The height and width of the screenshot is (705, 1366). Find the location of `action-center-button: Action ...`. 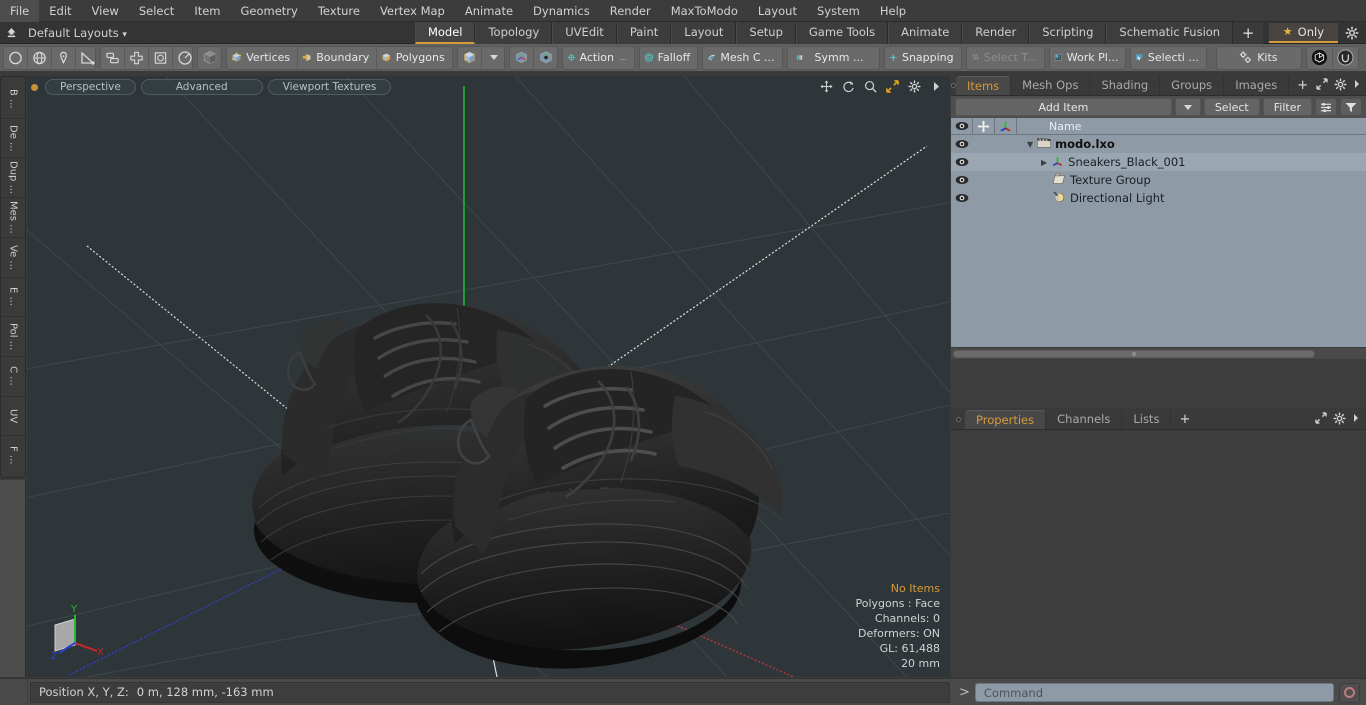

action-center-button: Action ... is located at coordinates (598, 58).